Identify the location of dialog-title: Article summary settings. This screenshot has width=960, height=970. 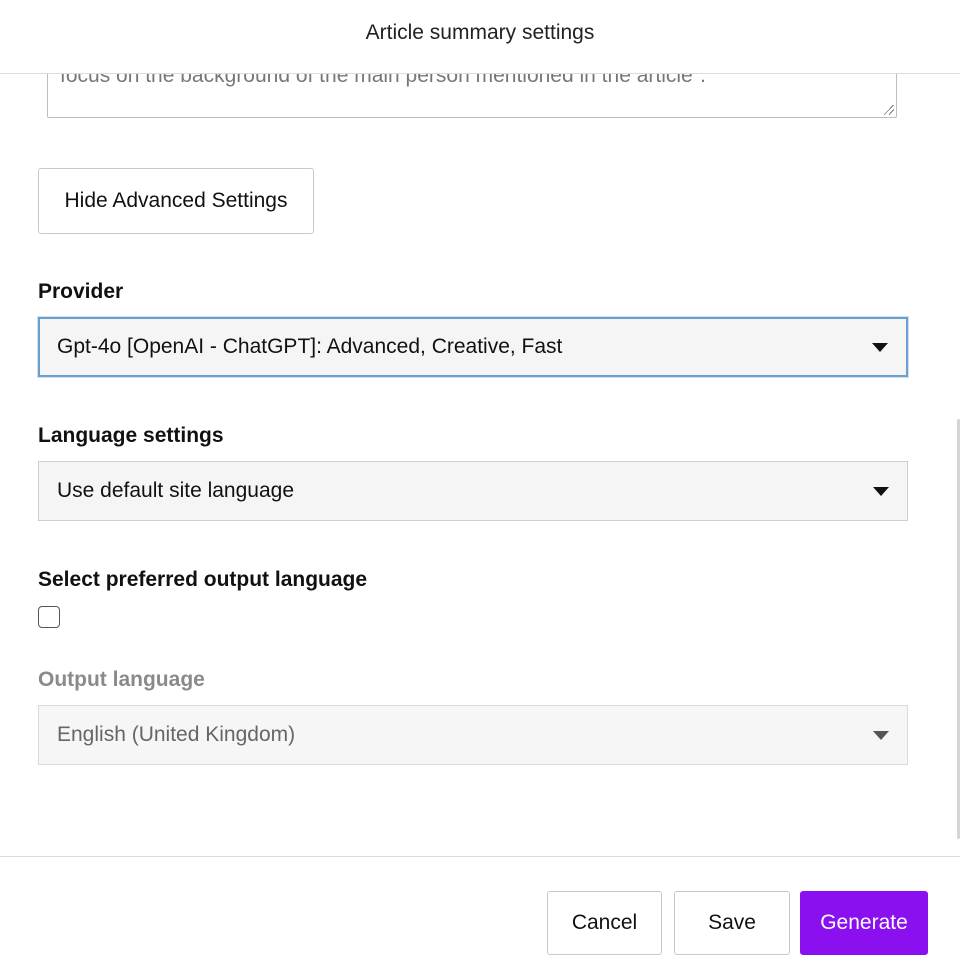
(480, 32).